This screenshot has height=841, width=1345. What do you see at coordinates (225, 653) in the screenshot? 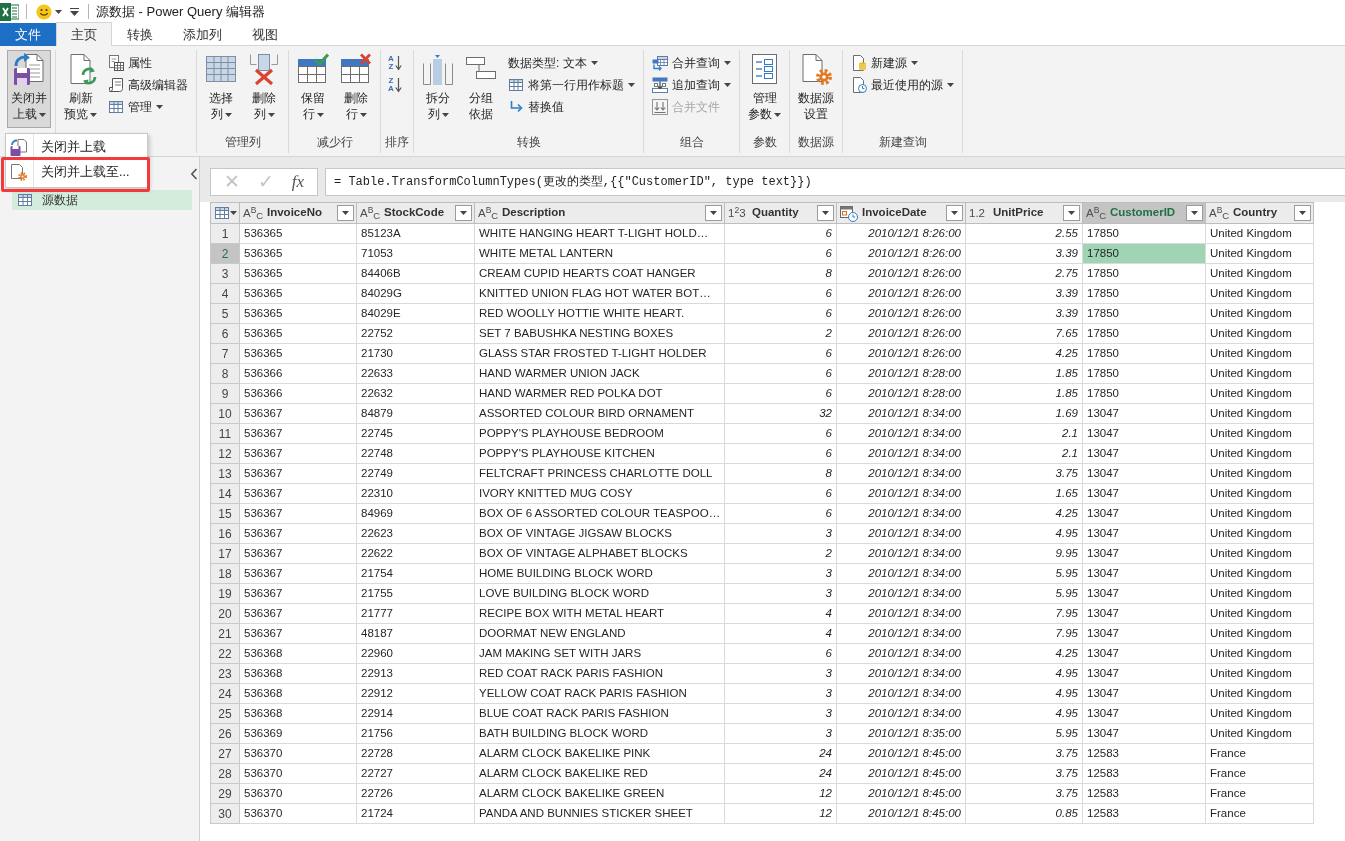
I see `row-number: 22` at bounding box center [225, 653].